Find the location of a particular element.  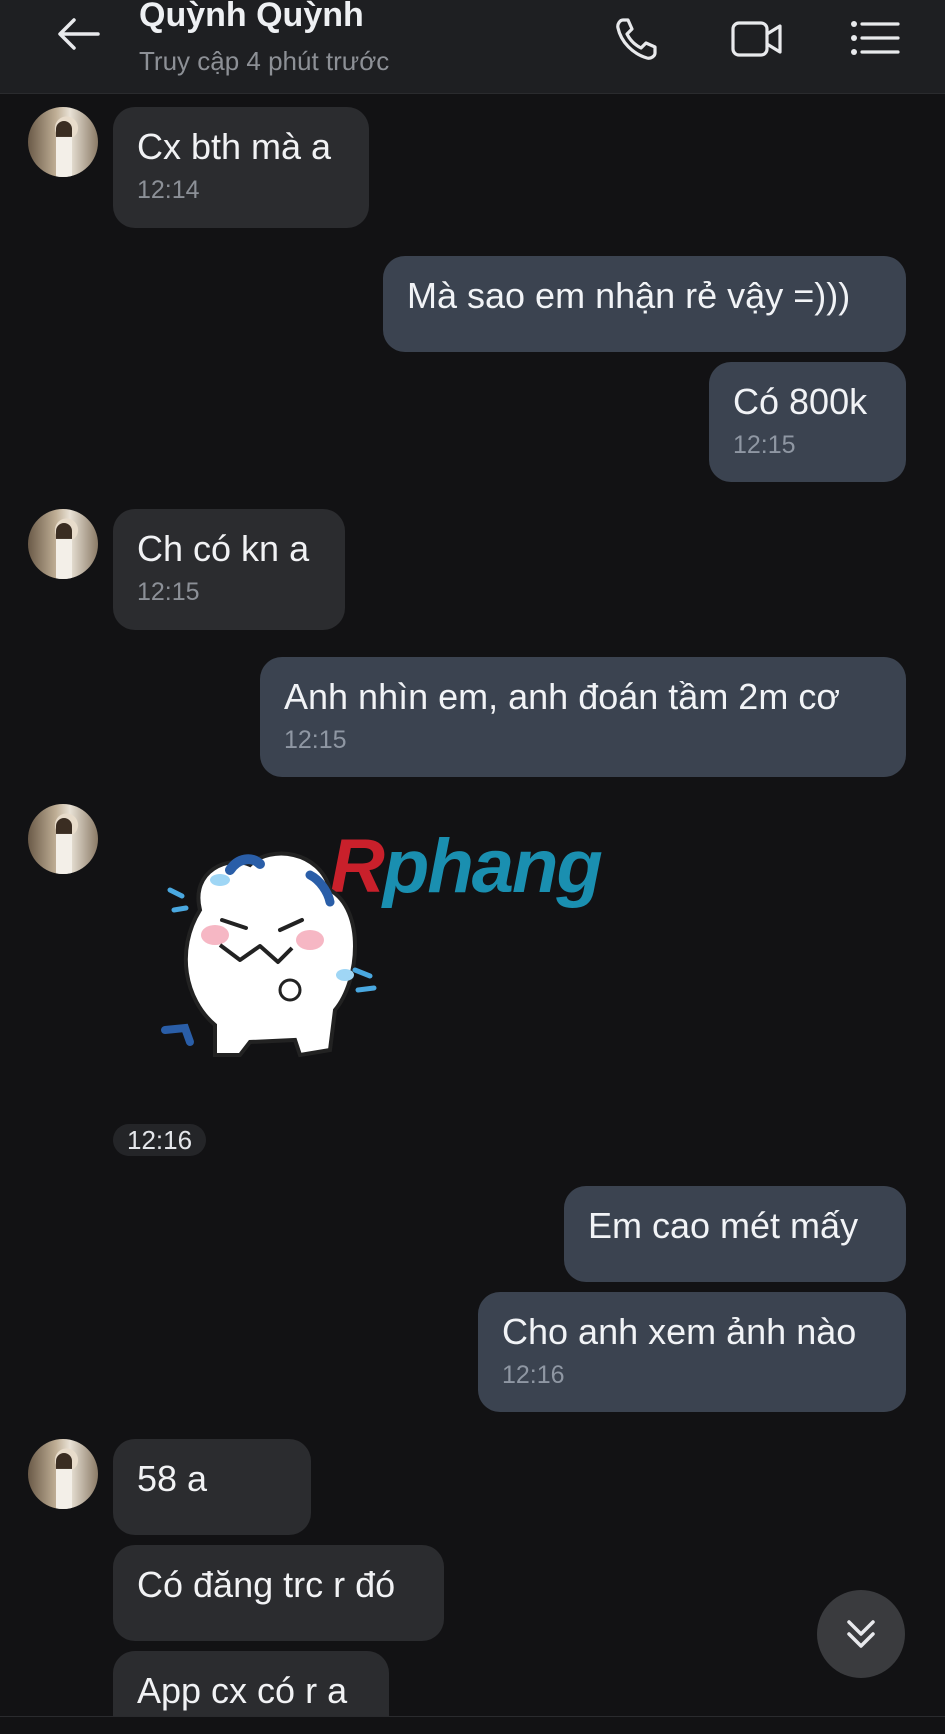

message-time: 12:14 is located at coordinates (168, 190).